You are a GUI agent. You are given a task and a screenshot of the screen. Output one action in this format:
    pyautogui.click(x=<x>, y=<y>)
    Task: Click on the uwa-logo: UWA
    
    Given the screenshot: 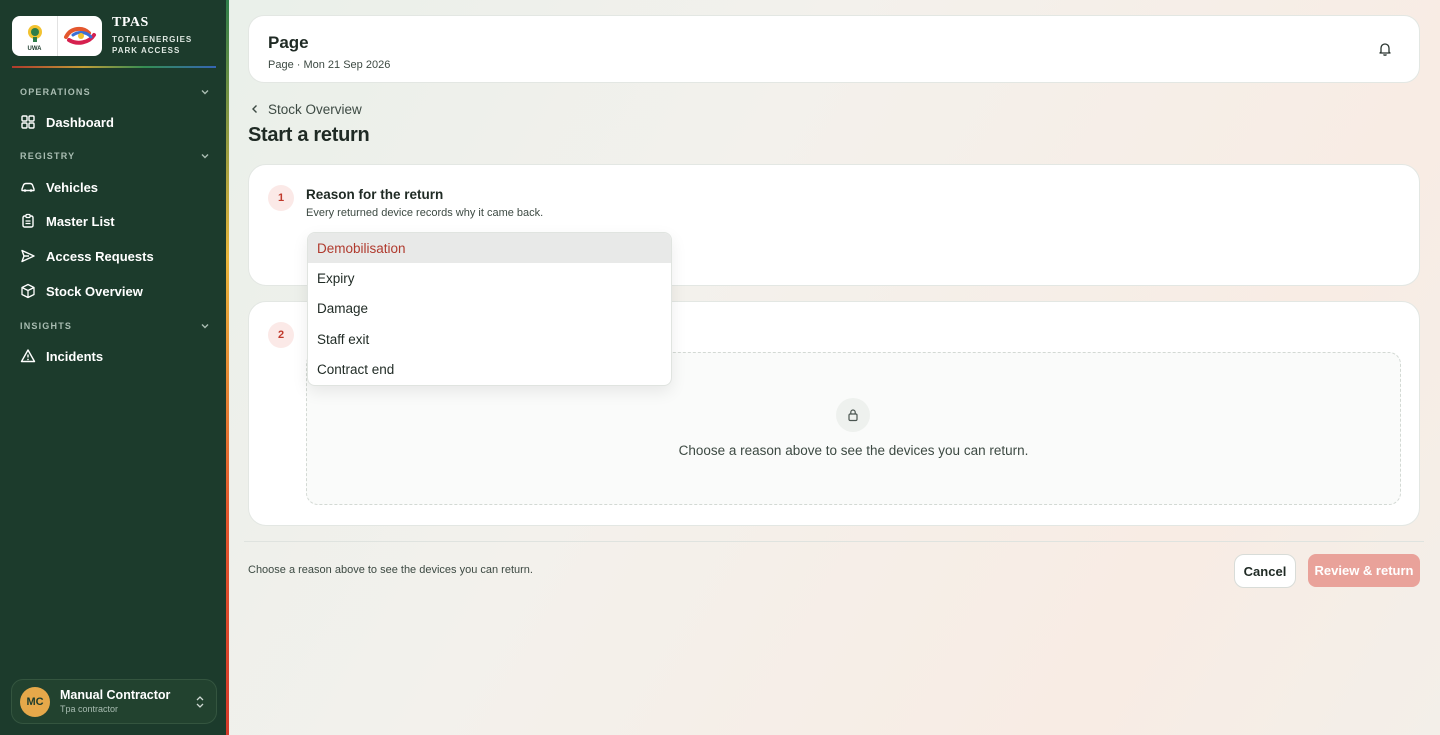 What is the action you would take?
    pyautogui.click(x=34, y=36)
    